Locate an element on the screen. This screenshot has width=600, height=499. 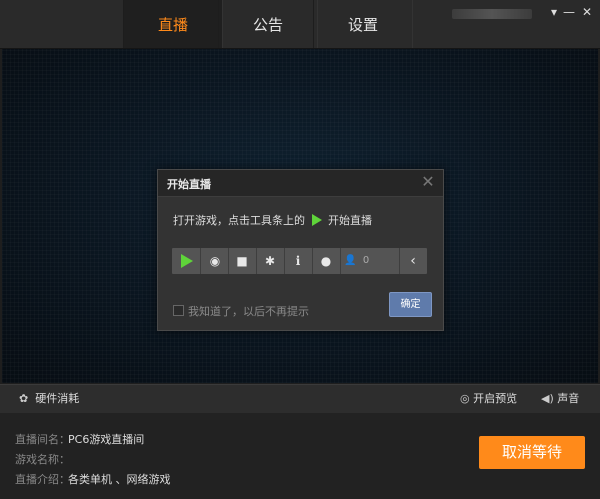
dont-show-again-label: 我知道了，以后不再提示 is located at coordinates (248, 311).